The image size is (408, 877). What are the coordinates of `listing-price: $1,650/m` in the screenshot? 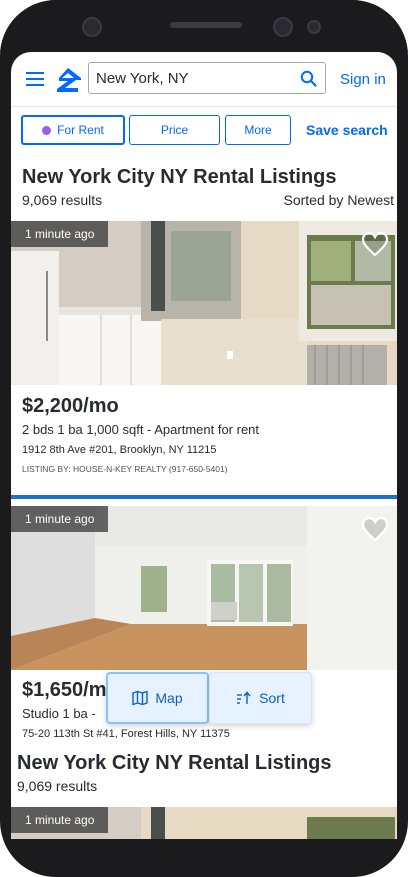 It's located at (64, 690).